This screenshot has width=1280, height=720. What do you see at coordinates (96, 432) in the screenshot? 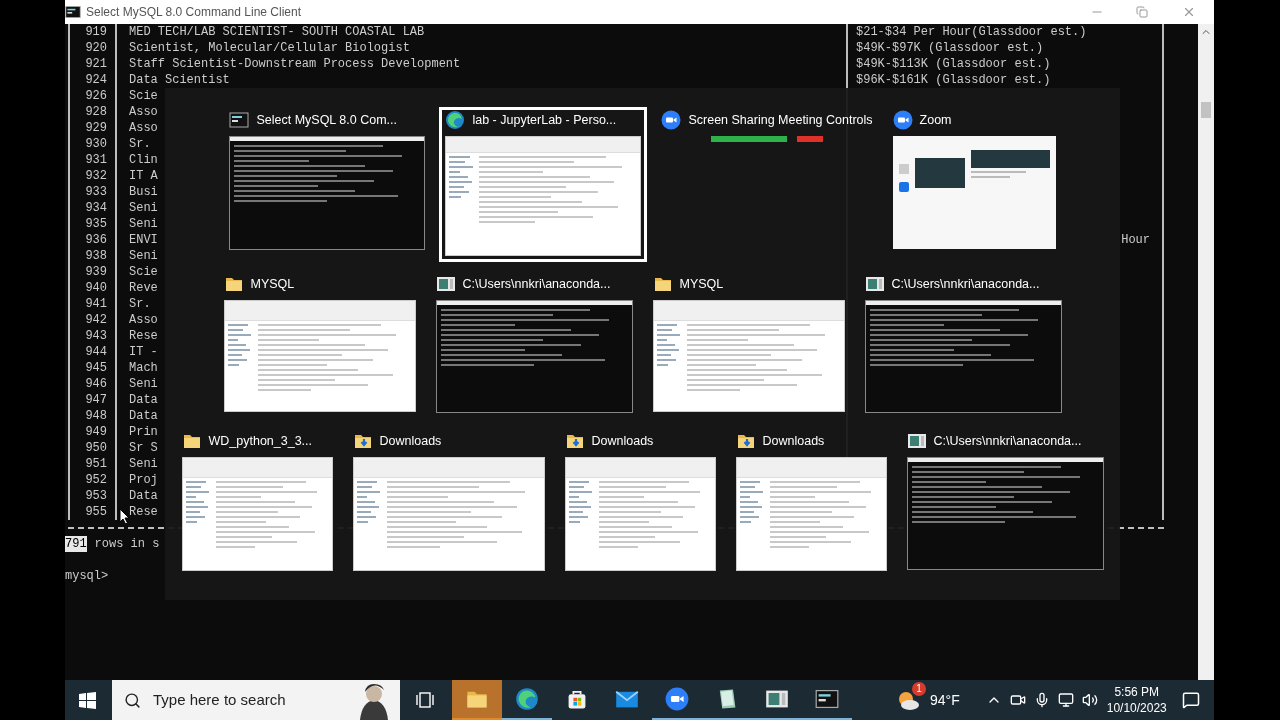
I see `row-id: 949` at bounding box center [96, 432].